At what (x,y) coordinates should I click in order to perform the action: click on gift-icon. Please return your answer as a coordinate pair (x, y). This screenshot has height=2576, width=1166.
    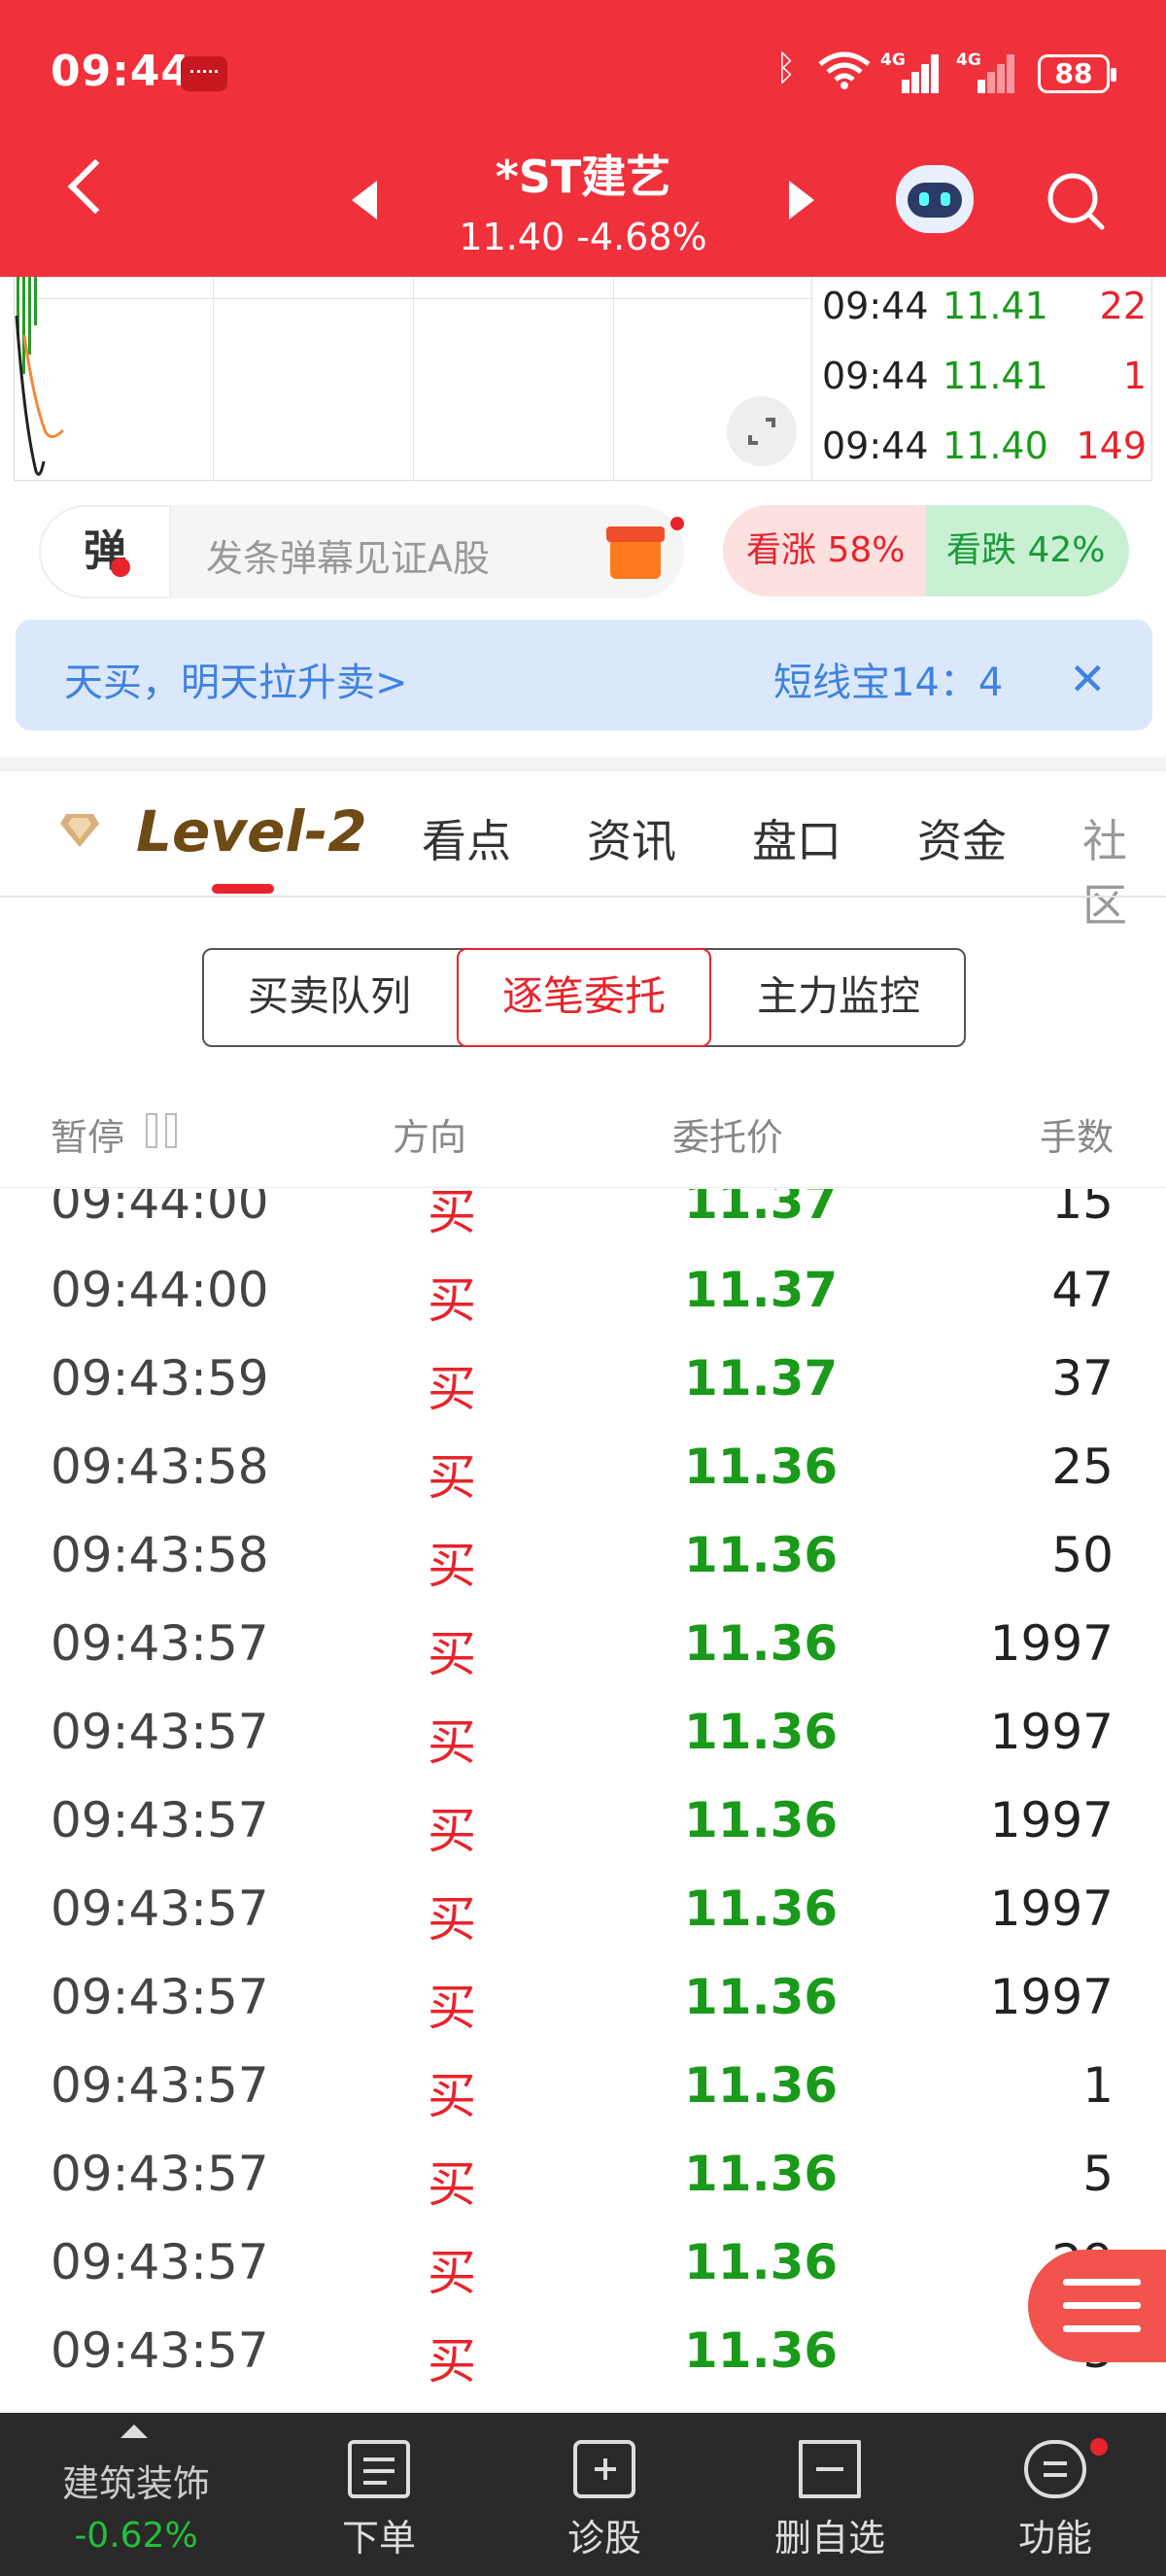
    Looking at the image, I should click on (635, 552).